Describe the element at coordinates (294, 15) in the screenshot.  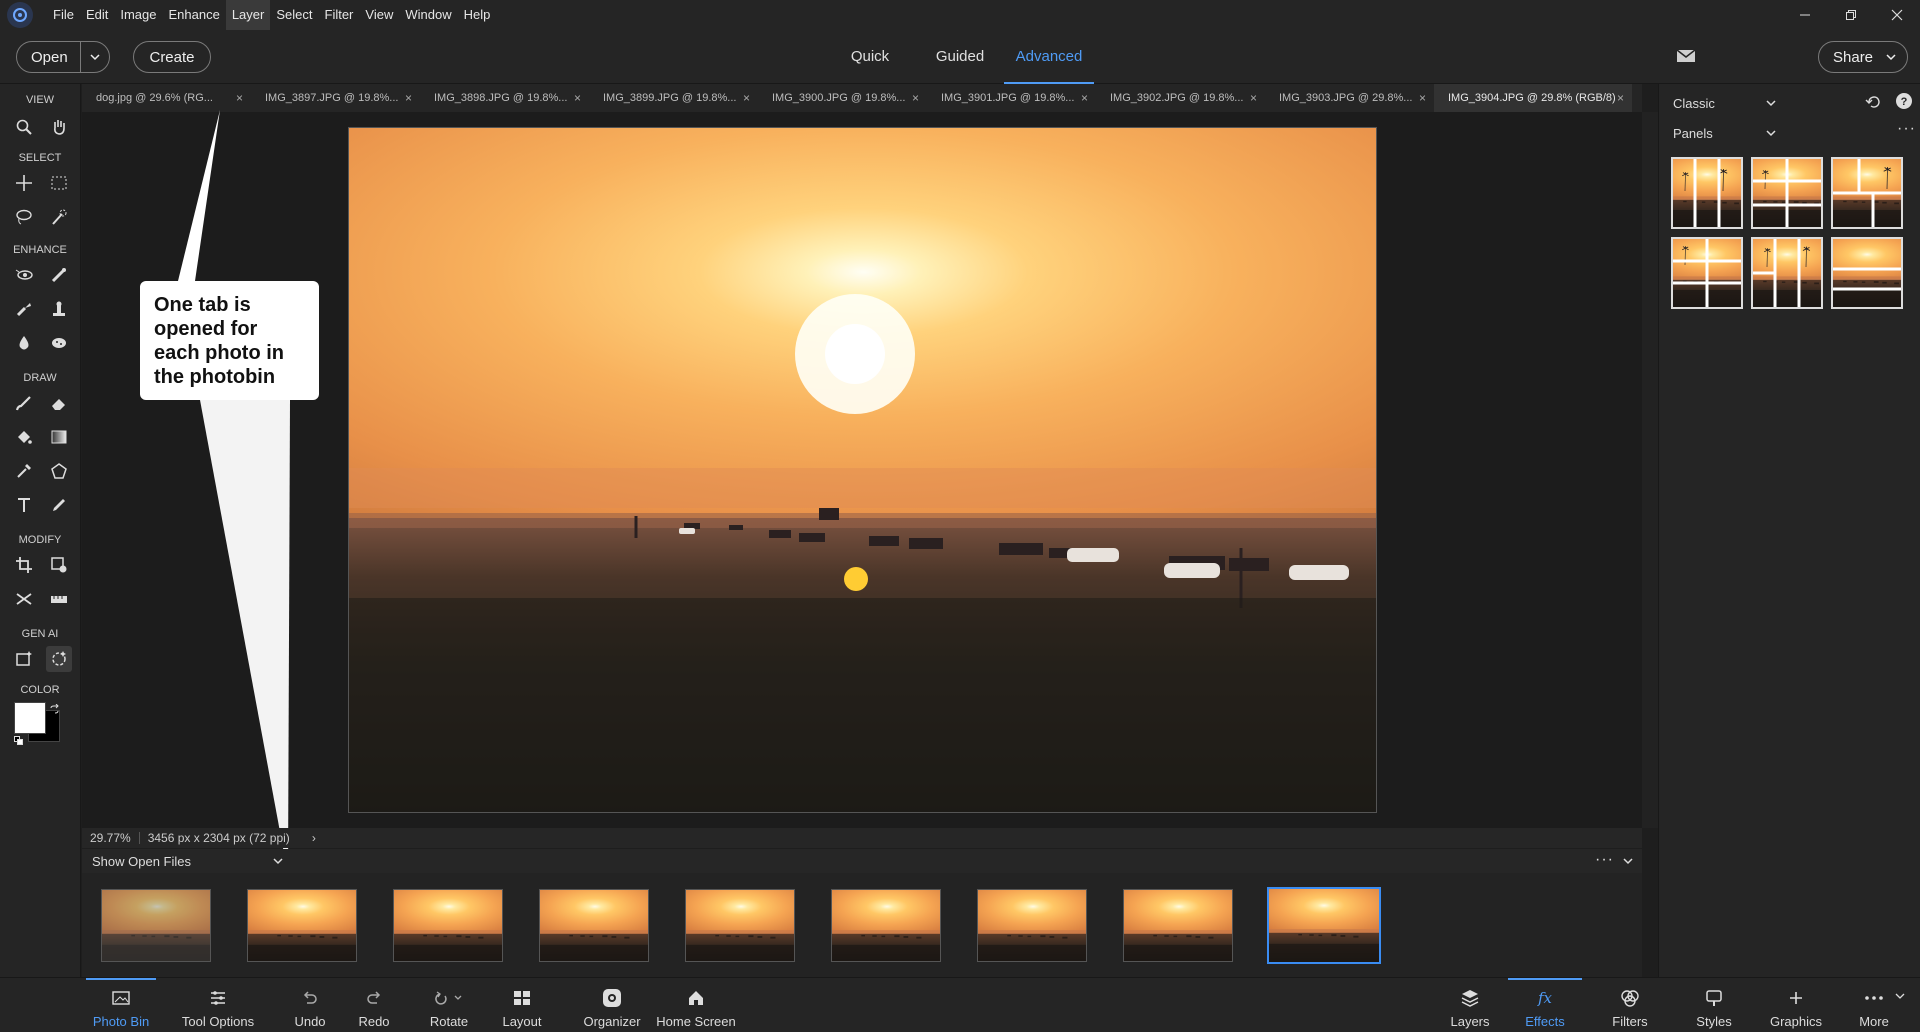
I see `menu-select: Select` at that location.